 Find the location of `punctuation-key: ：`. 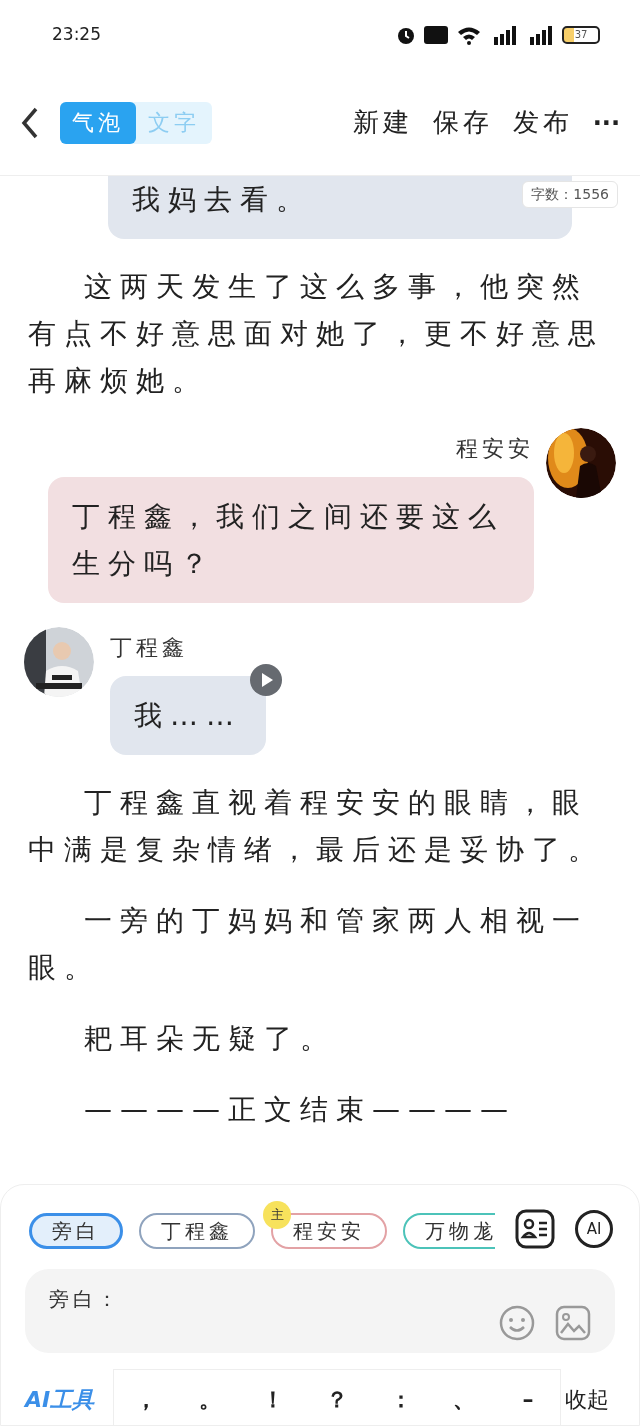

punctuation-key: ： is located at coordinates (400, 1399).